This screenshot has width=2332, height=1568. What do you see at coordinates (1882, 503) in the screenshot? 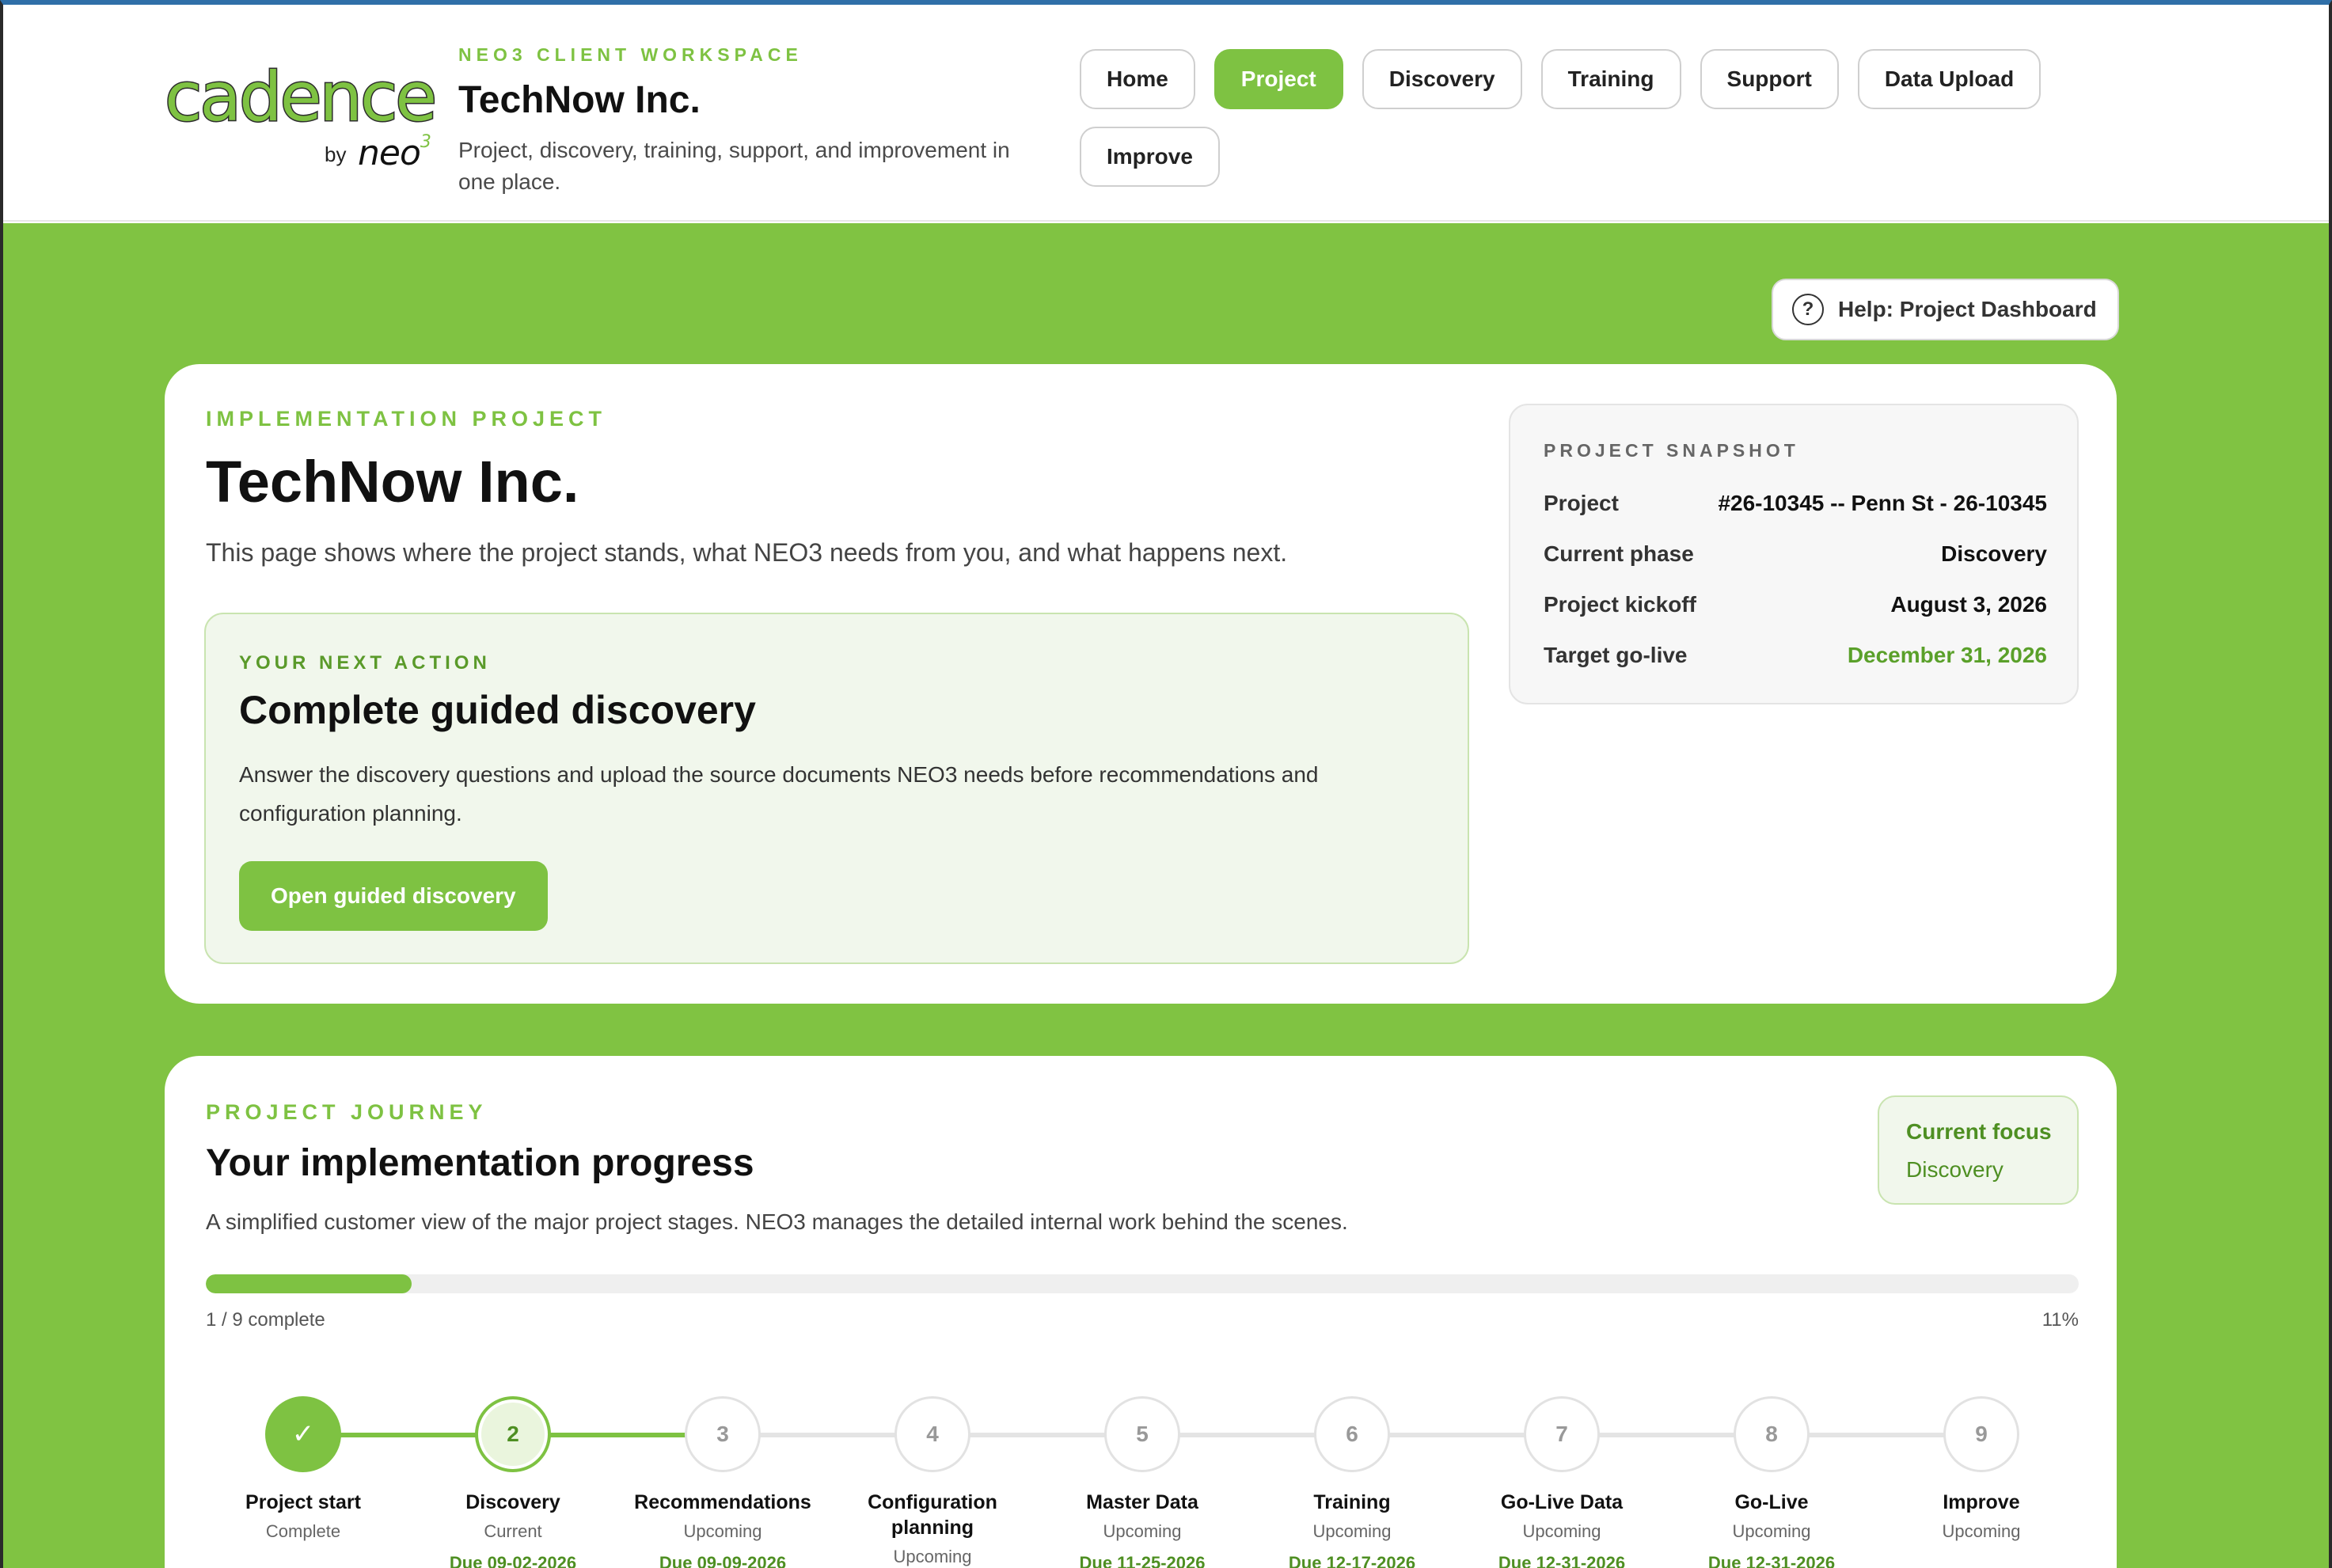
I see `snapshot-value: #26-10345 -- Penn St - 26-10345` at bounding box center [1882, 503].